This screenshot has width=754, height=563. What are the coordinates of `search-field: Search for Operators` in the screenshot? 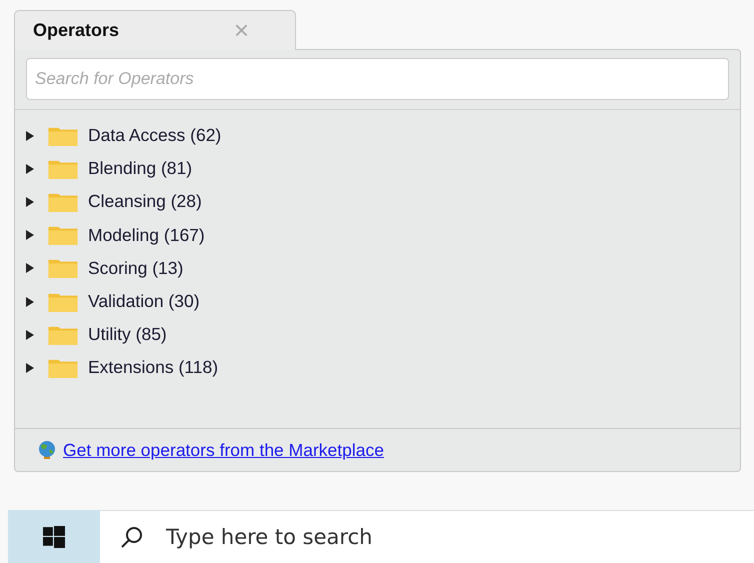 It's located at (377, 79).